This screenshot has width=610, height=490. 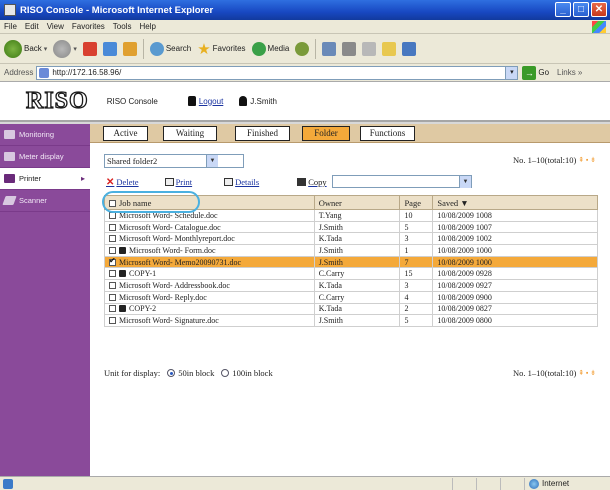 What do you see at coordinates (204, 49) in the screenshot?
I see `star-icon: ★` at bounding box center [204, 49].